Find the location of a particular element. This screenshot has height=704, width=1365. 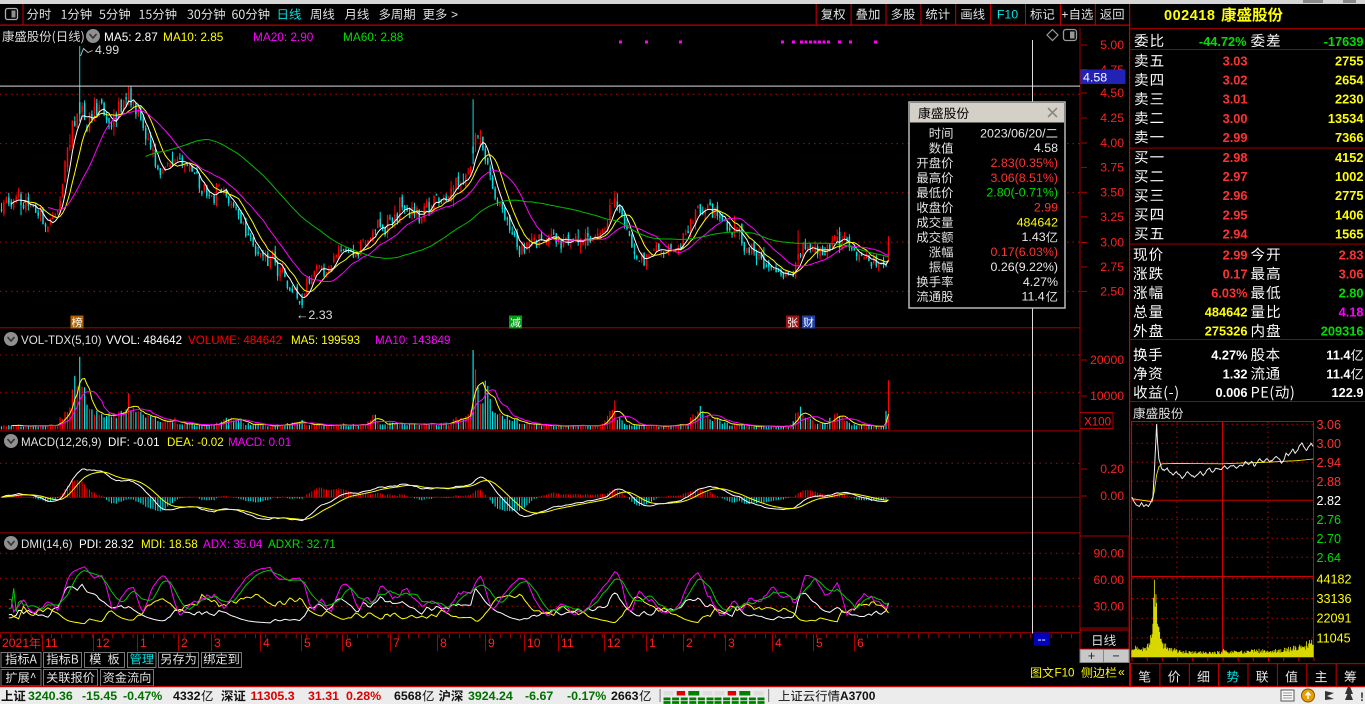

svg-text: MA10: 2.85 is located at coordinates (193, 37).